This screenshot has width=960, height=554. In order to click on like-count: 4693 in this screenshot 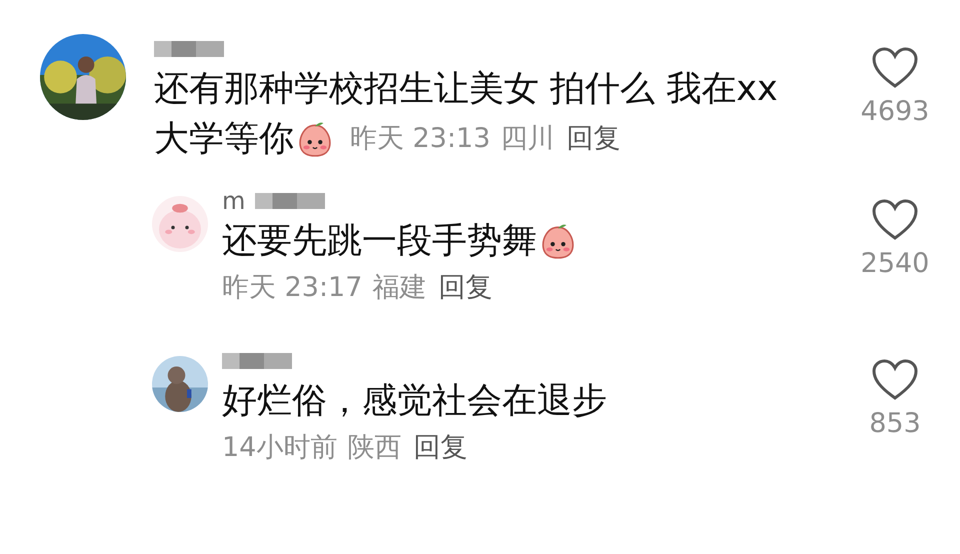, I will do `click(895, 111)`.